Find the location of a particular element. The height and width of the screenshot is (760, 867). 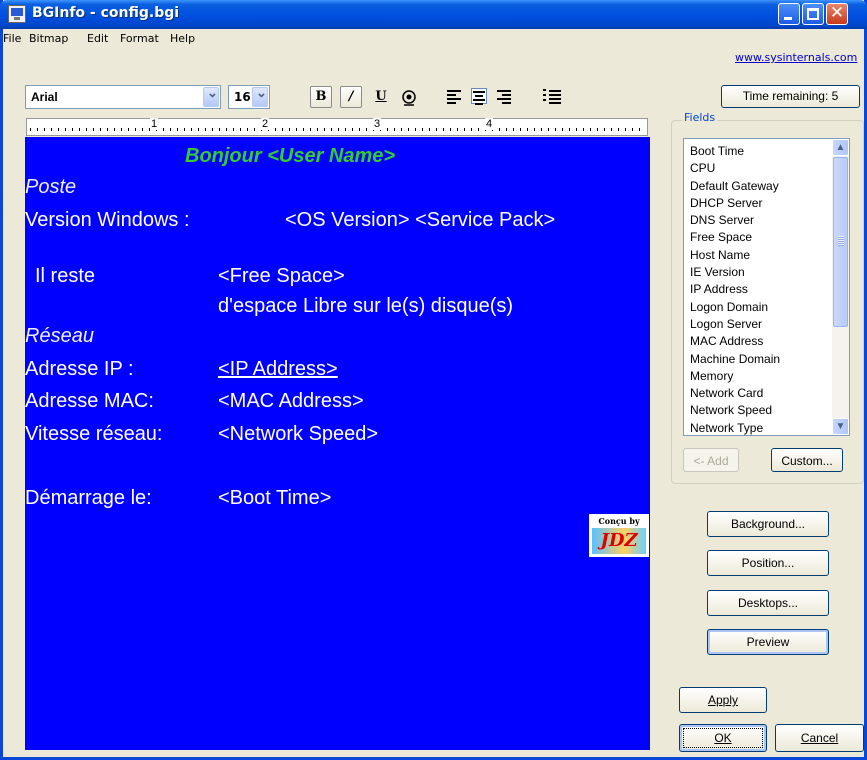

underline-button: U is located at coordinates (381, 97).